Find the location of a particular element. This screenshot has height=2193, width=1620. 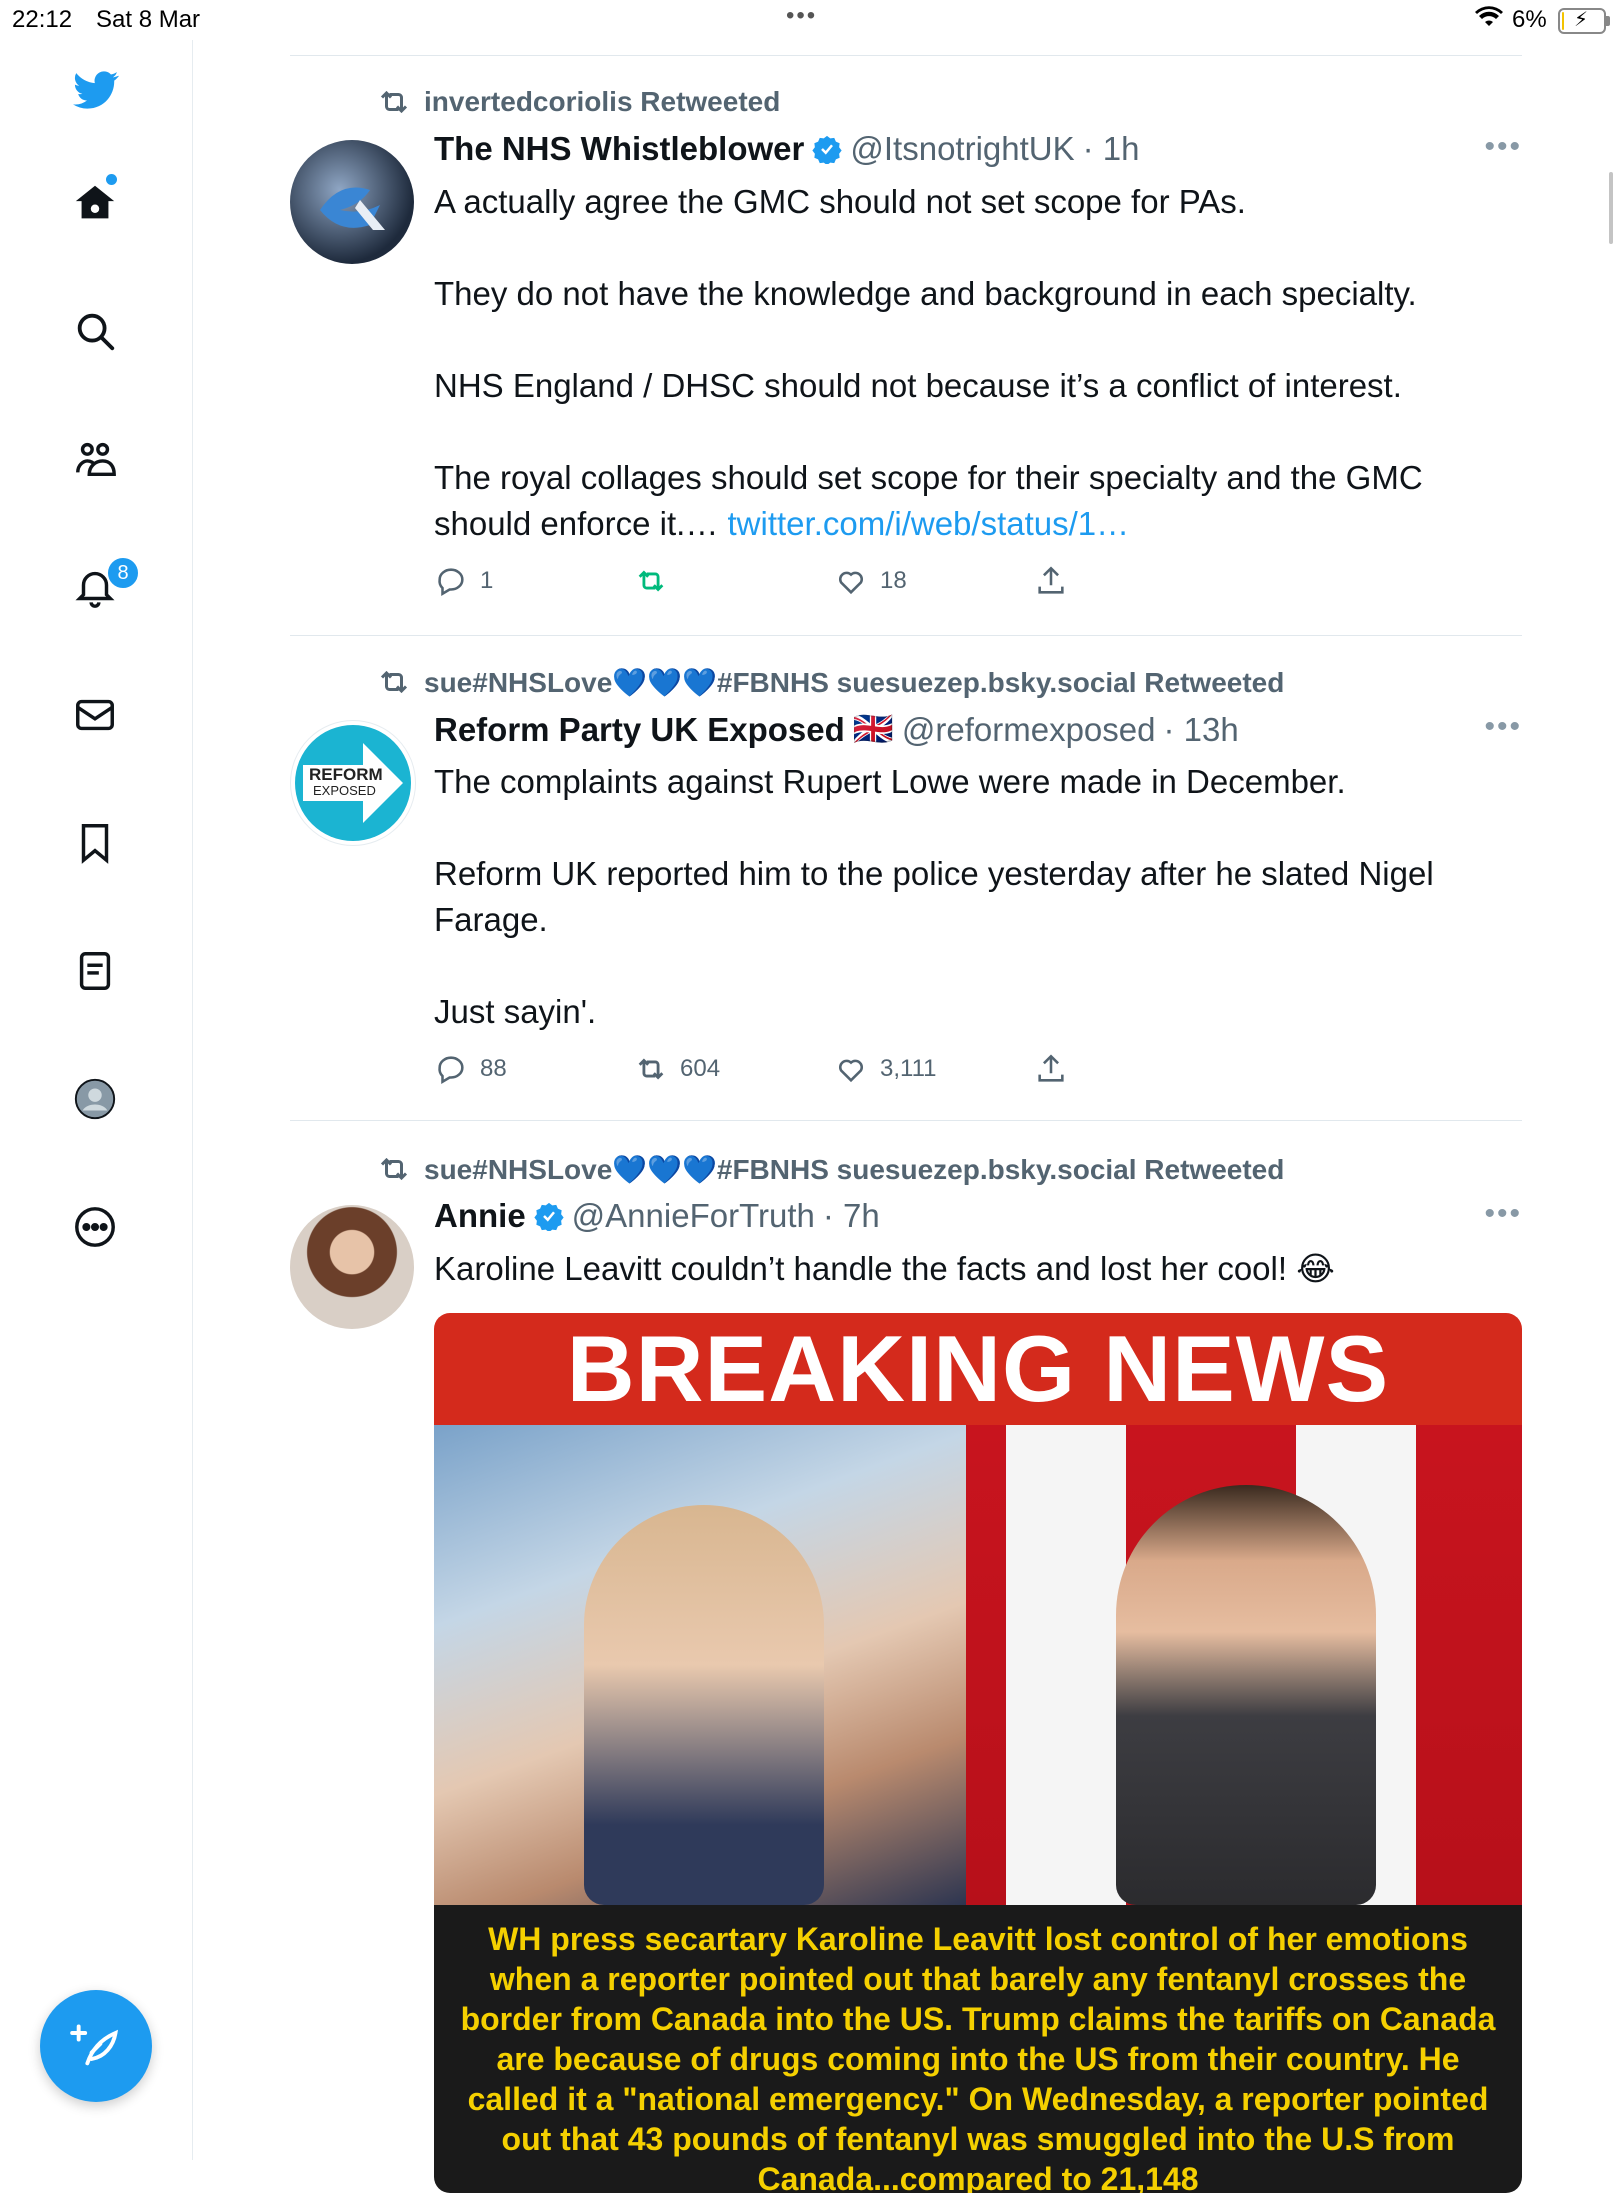

photo-woman is located at coordinates (700, 1665).